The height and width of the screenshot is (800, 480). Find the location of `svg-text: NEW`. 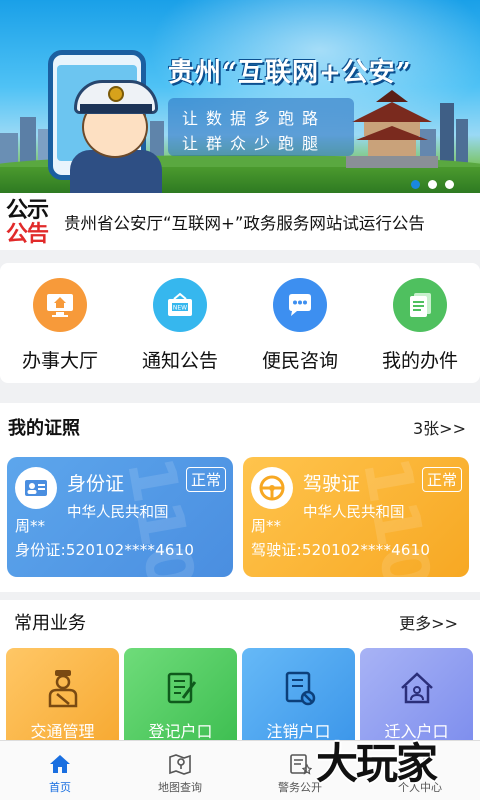

svg-text: NEW is located at coordinates (180, 308).